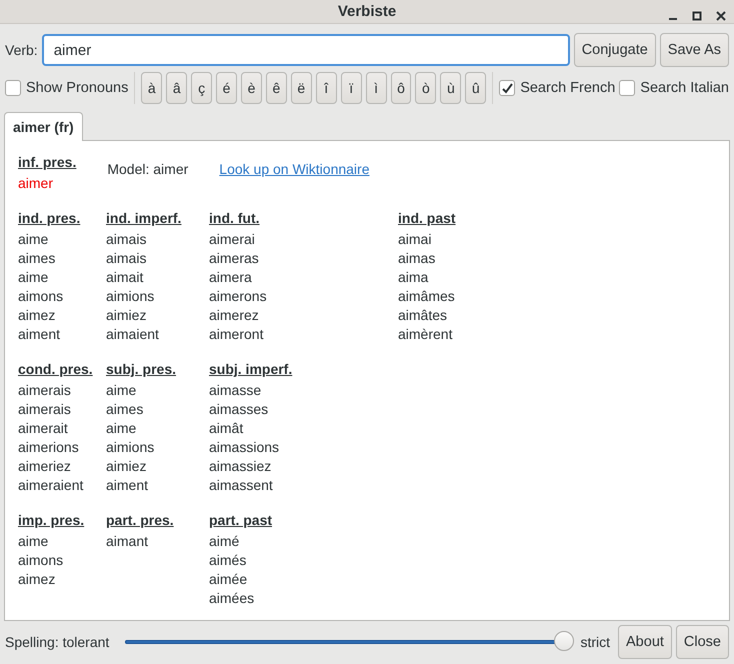 This screenshot has height=664, width=734. I want to click on verb-form: aimâtes, so click(423, 315).